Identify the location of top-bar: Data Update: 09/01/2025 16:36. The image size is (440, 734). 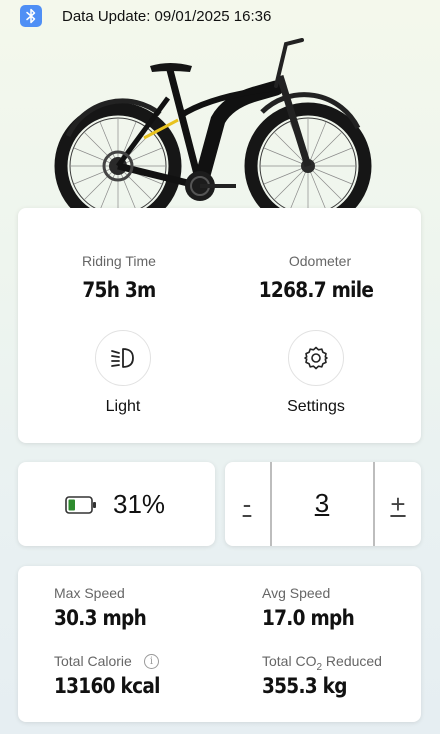
(220, 17).